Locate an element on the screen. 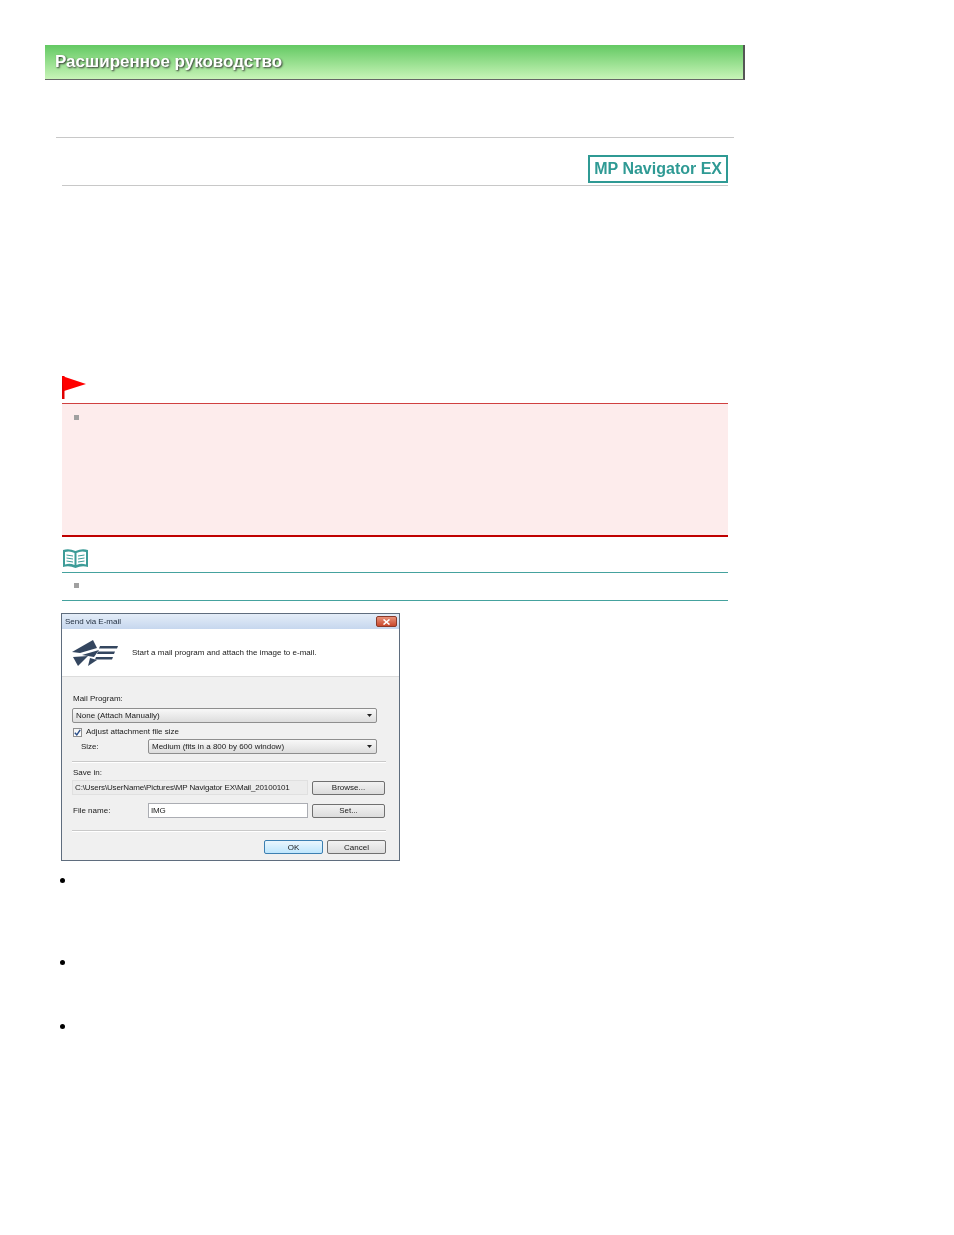  adjust-size-label: Adjust attachment file size is located at coordinates (132, 732).